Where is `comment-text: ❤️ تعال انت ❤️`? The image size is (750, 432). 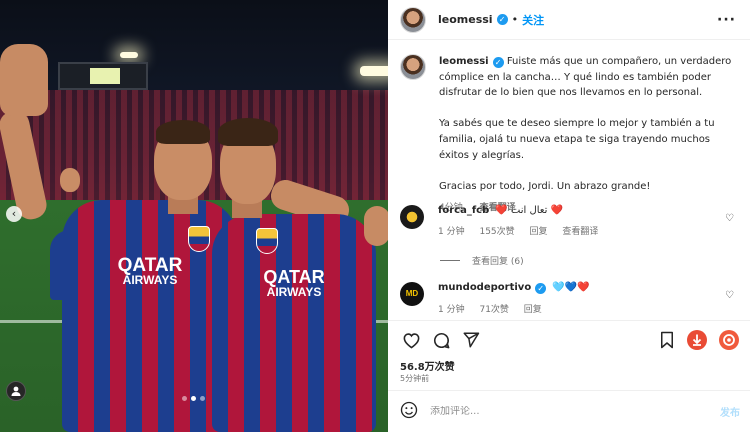
comment-text: ❤️ تعال انت ❤️ is located at coordinates (529, 210).